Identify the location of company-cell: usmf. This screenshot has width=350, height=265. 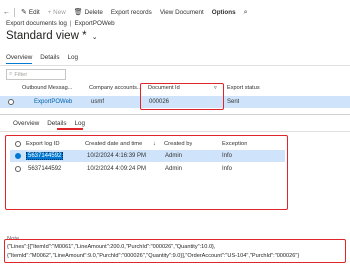
(98, 102).